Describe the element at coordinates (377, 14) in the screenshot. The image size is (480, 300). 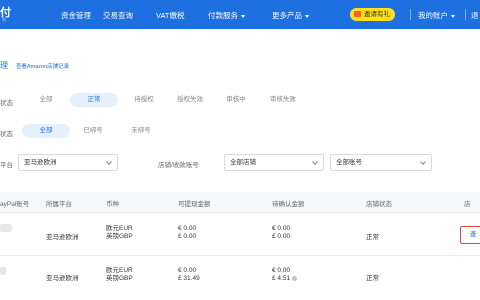
I see `invite-label: 邀请有礼` at that location.